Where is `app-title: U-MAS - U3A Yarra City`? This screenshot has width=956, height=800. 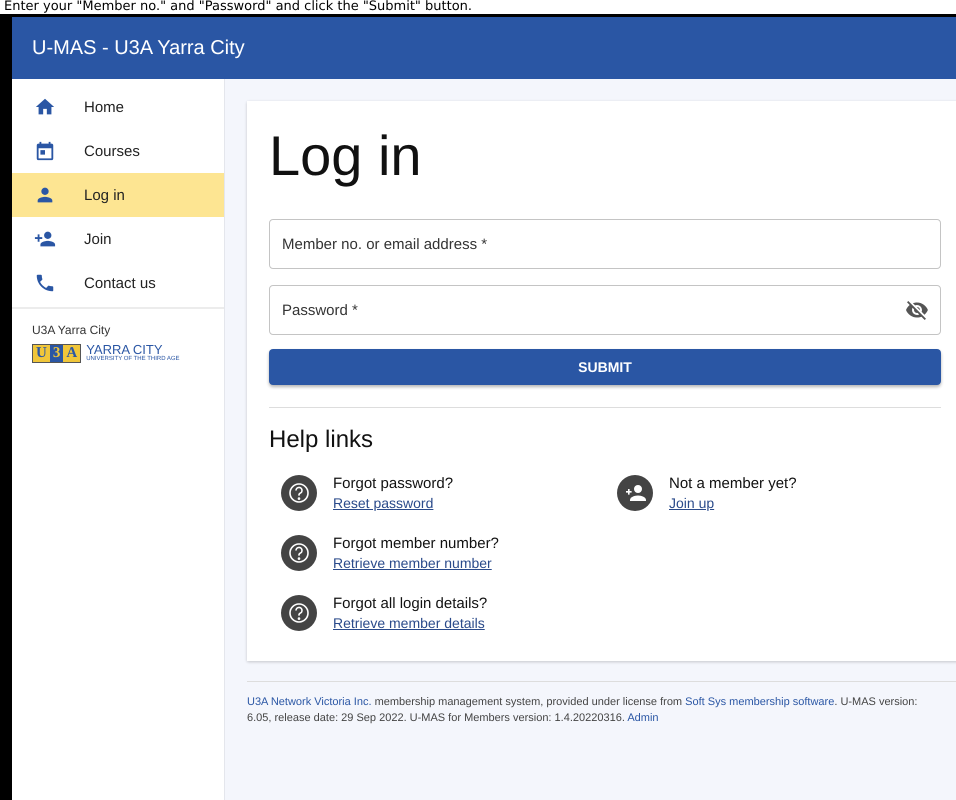 app-title: U-MAS - U3A Yarra City is located at coordinates (138, 48).